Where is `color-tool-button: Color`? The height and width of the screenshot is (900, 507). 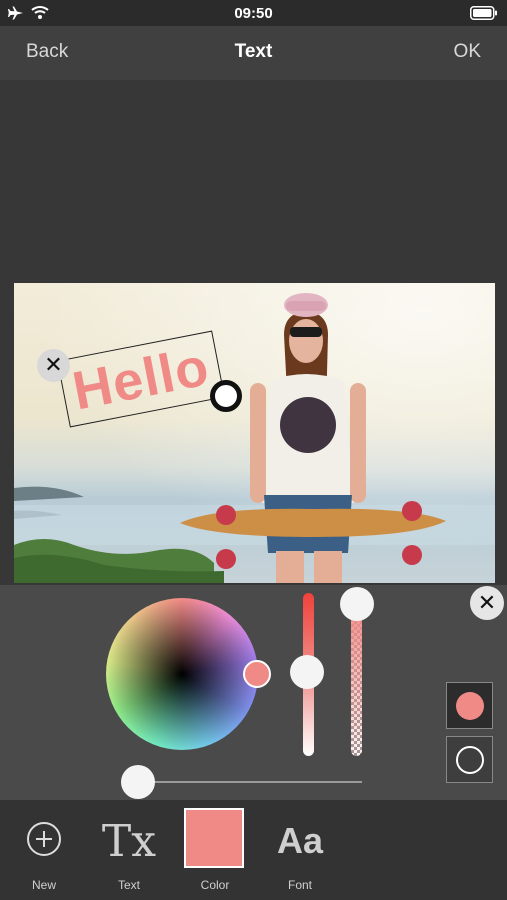
color-tool-button: Color is located at coordinates (215, 850).